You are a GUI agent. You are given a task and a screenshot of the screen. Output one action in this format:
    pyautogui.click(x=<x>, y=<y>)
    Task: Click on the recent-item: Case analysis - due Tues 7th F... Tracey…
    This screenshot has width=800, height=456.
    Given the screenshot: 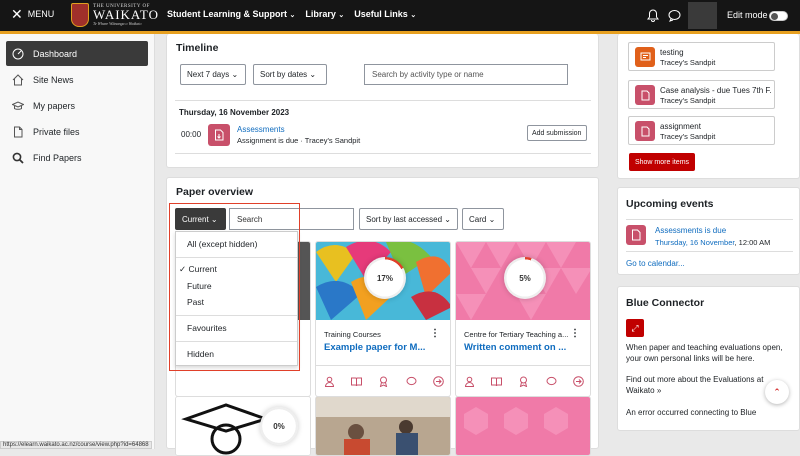 What is the action you would take?
    pyautogui.click(x=701, y=94)
    